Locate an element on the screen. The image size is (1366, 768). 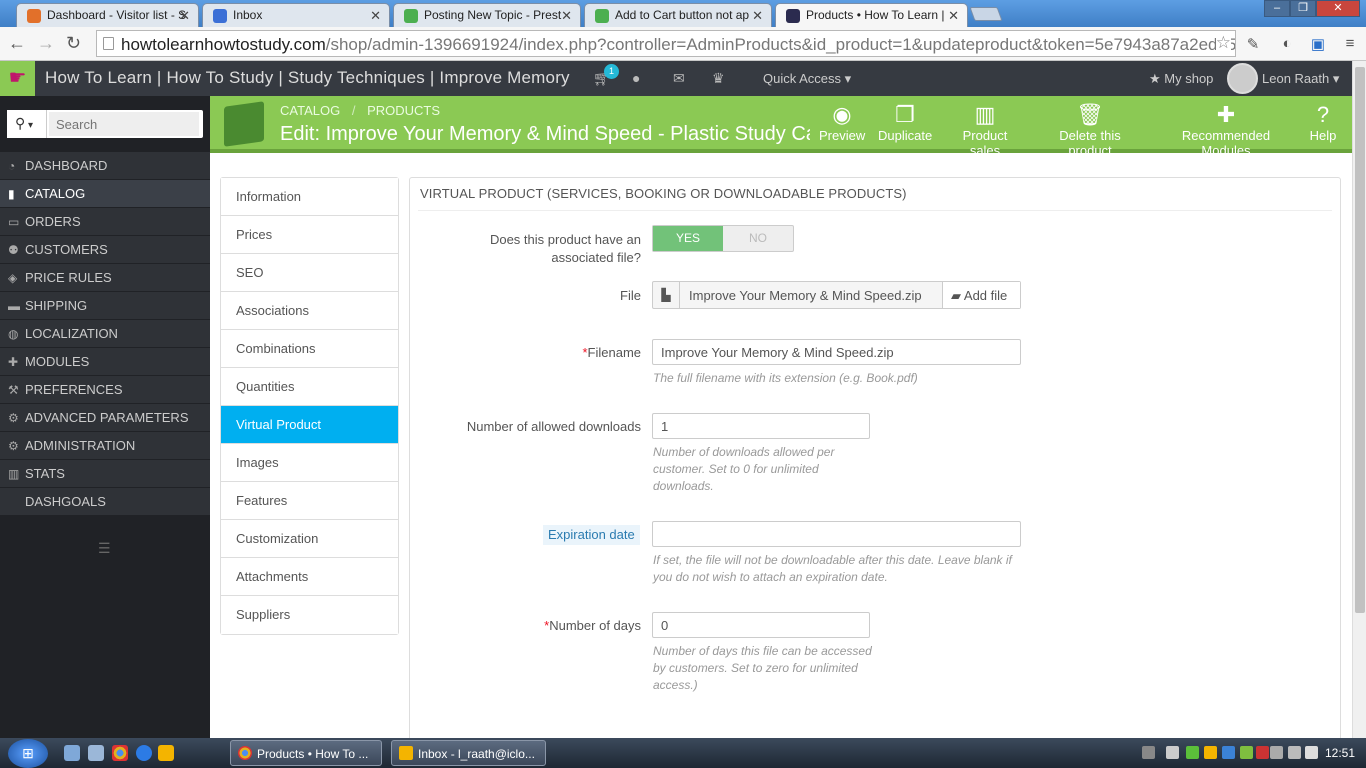
preview-button: ◉ Preview is located at coordinates (842, 122).